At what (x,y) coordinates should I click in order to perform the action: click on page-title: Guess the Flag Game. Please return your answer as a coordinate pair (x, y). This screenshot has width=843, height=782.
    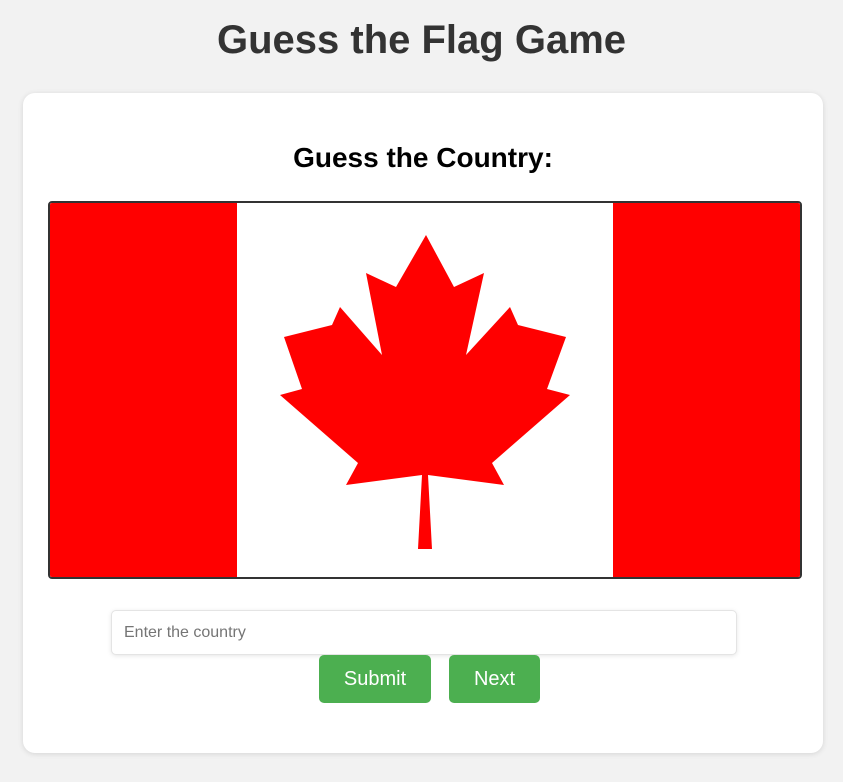
    Looking at the image, I should click on (421, 40).